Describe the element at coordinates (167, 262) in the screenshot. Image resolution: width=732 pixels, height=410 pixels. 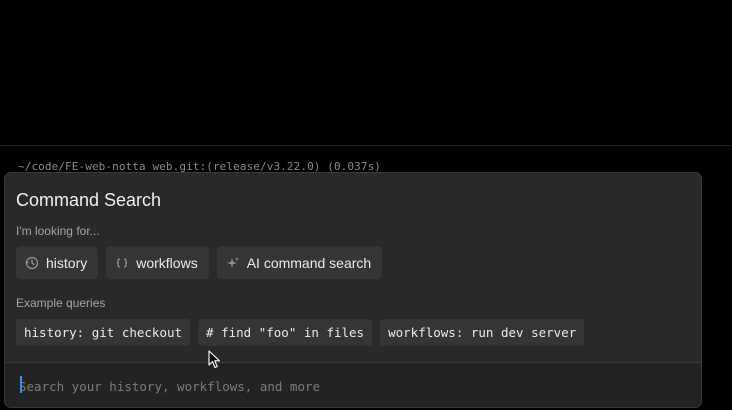
I see `workflows-filter-label: workflows` at that location.